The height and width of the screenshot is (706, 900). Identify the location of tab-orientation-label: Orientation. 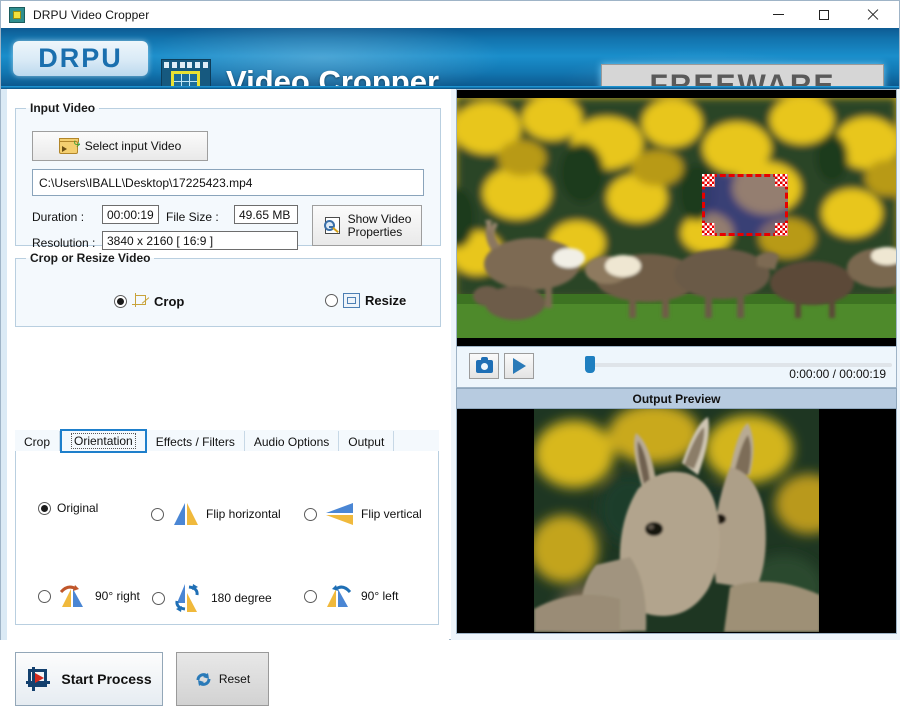
(103, 441).